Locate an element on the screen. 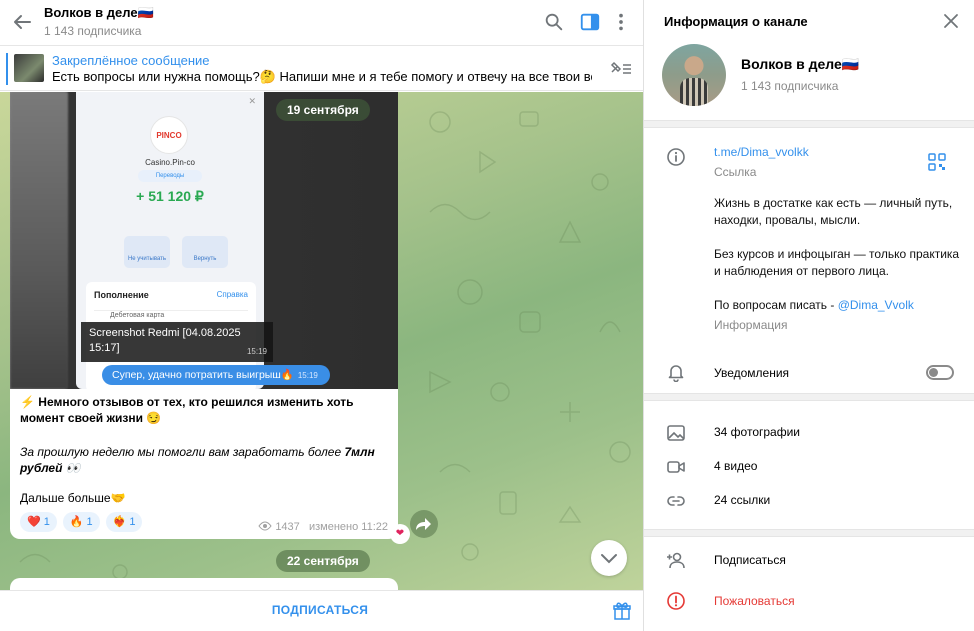  subscribe-button: ПОДПИСАТЬСЯ is located at coordinates (320, 610).